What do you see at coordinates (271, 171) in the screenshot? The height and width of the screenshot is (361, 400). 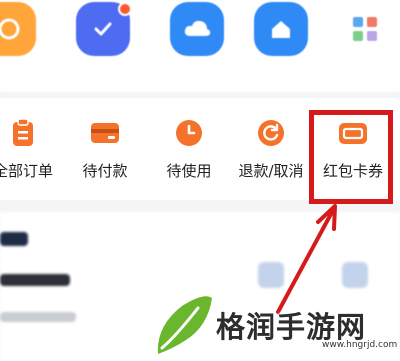 I see `order-label: 退款/取消` at bounding box center [271, 171].